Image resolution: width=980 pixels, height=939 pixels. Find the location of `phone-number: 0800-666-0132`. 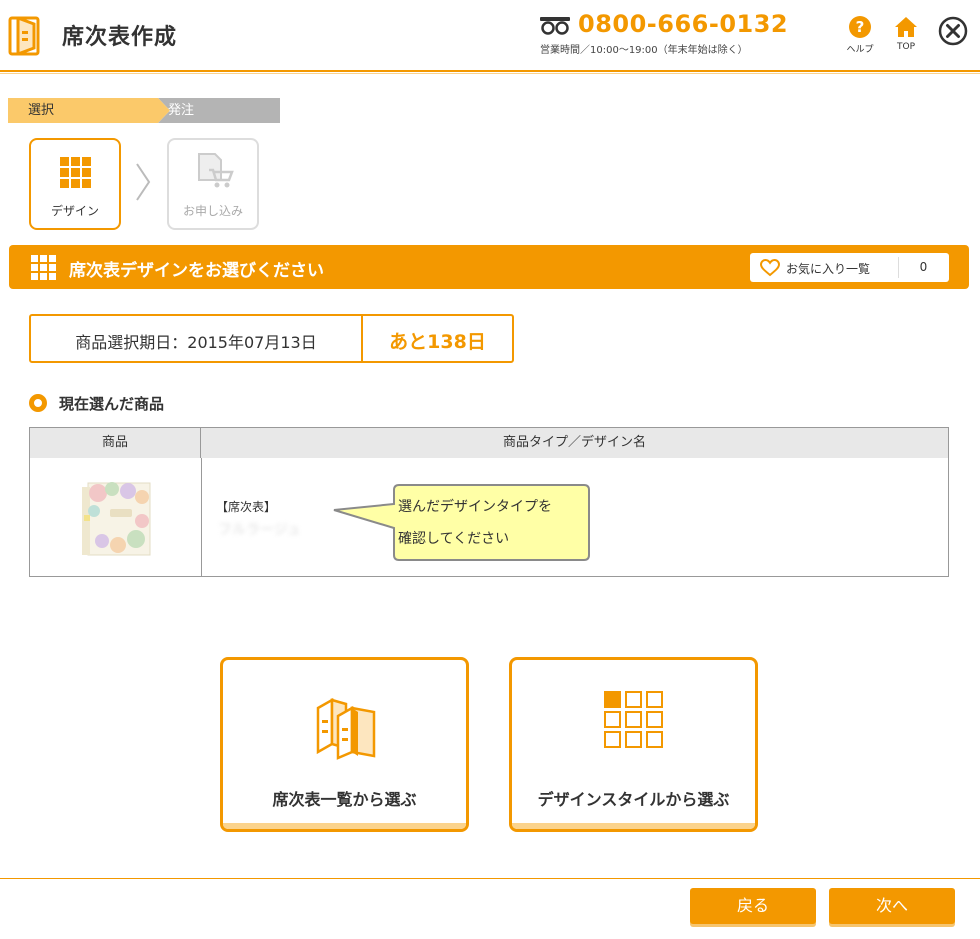

phone-number: 0800-666-0132 is located at coordinates (683, 24).